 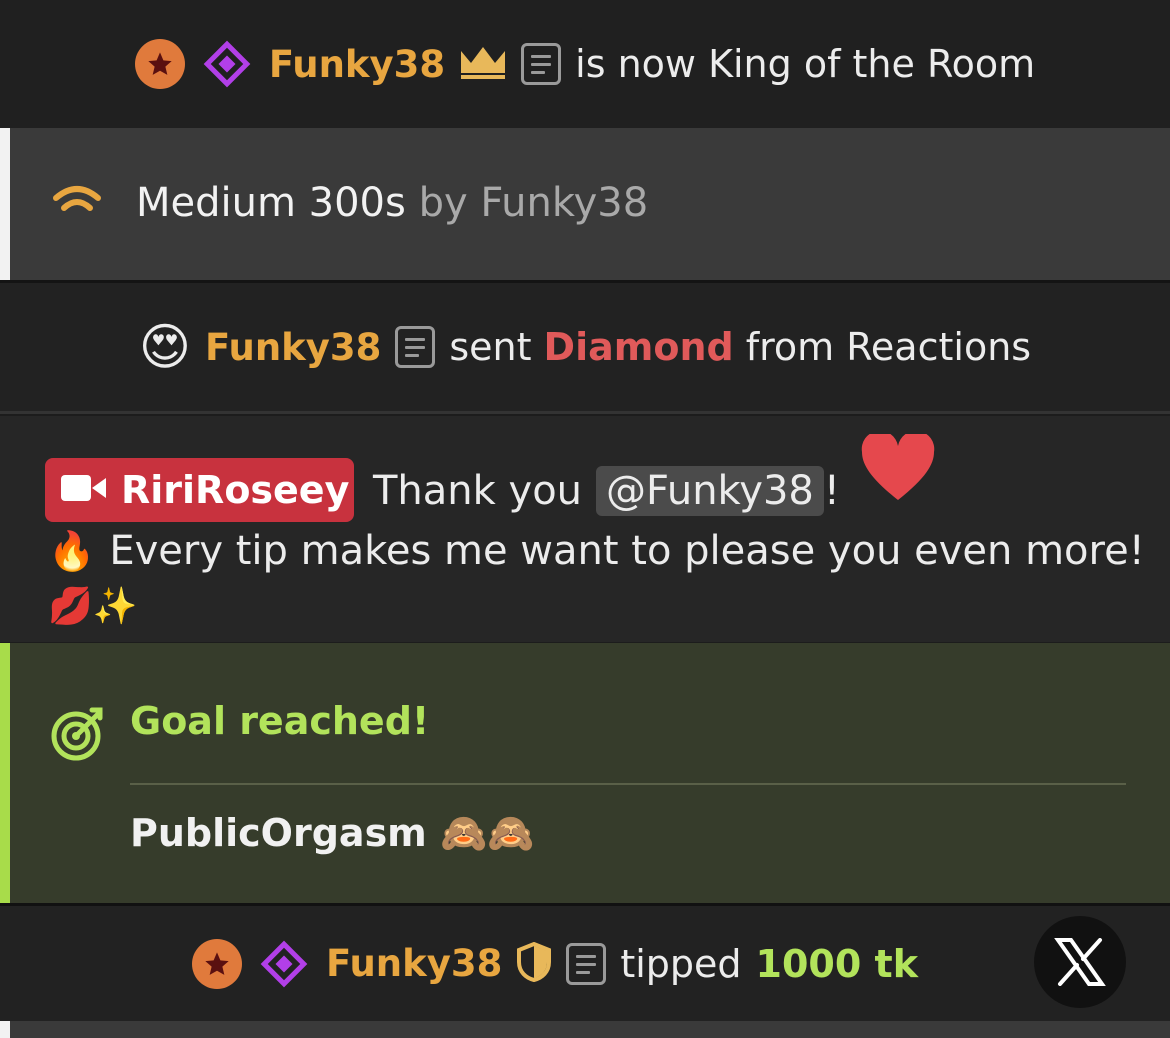 I want to click on shield-icon, so click(x=534, y=963).